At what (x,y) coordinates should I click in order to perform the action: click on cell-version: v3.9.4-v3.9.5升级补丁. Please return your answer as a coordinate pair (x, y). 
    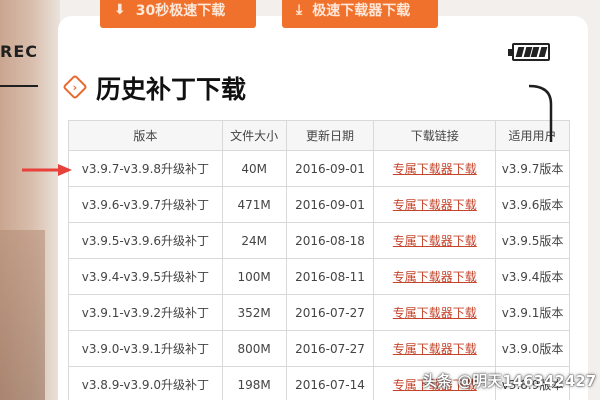
    Looking at the image, I should click on (145, 276).